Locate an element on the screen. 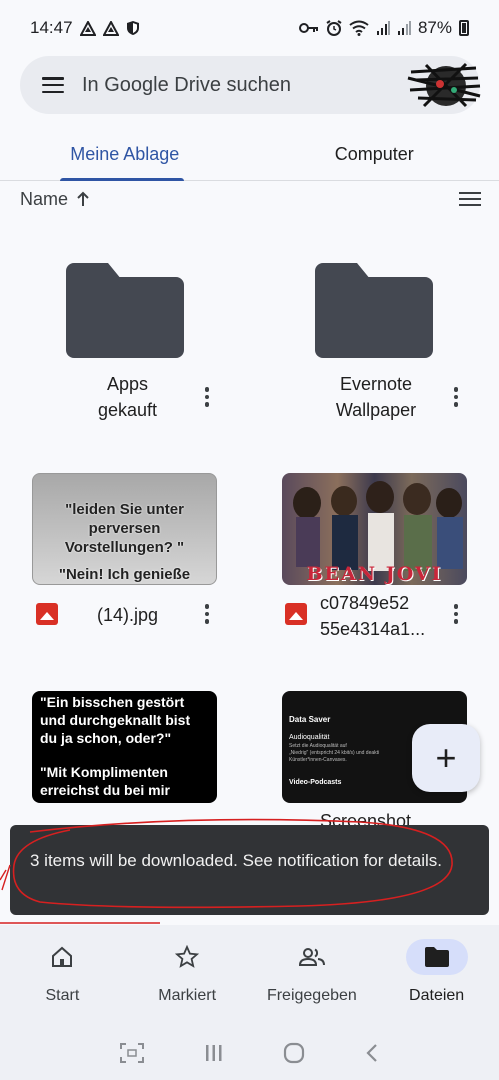 This screenshot has width=499, height=1080. tab-label: Meine Ablage is located at coordinates (125, 153).